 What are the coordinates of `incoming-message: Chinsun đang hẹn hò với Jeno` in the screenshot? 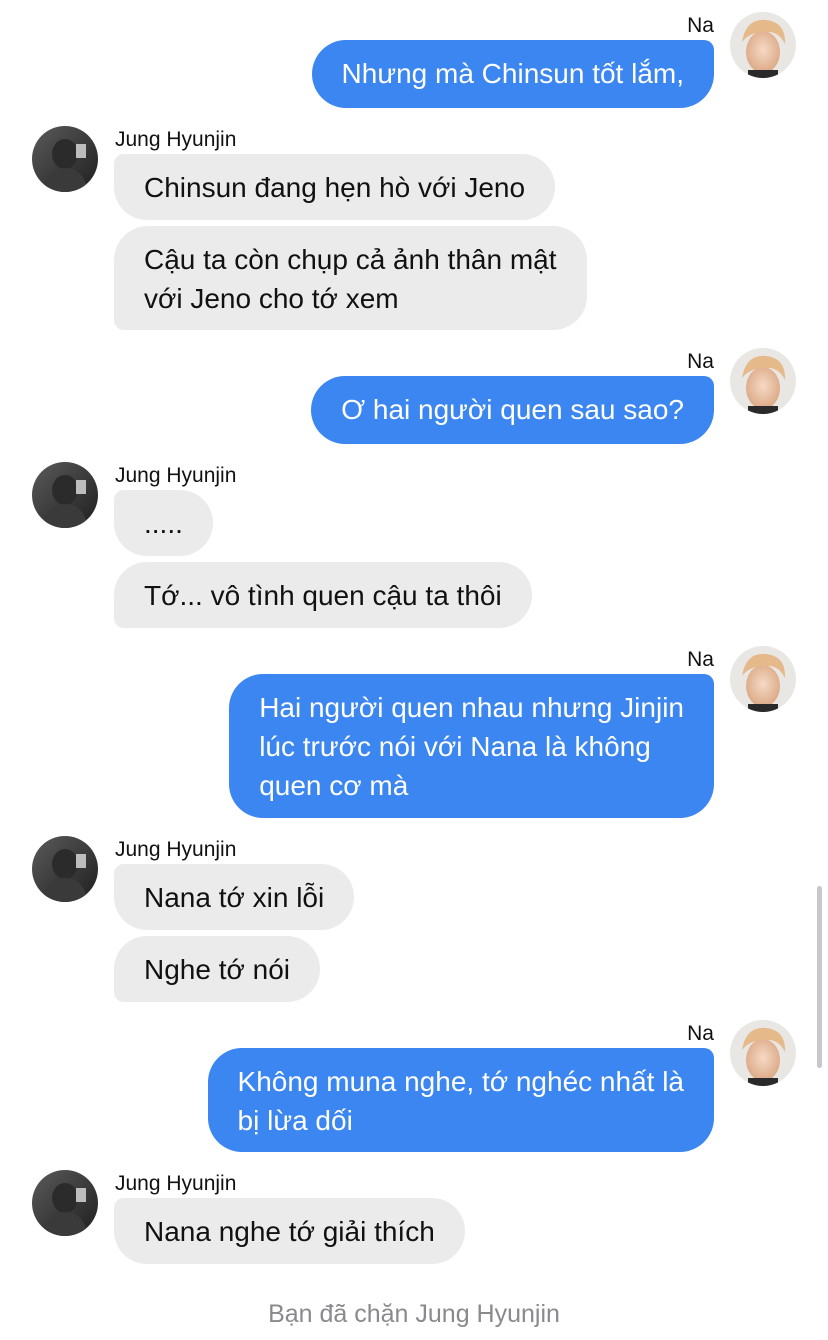 It's located at (335, 187).